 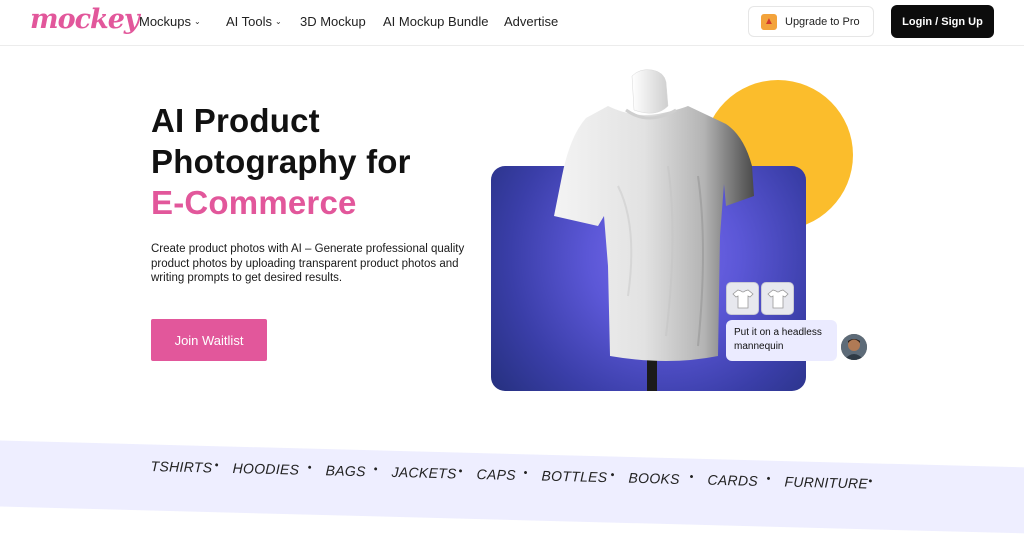 What do you see at coordinates (654, 478) in the screenshot?
I see `category-item: BOOKS` at bounding box center [654, 478].